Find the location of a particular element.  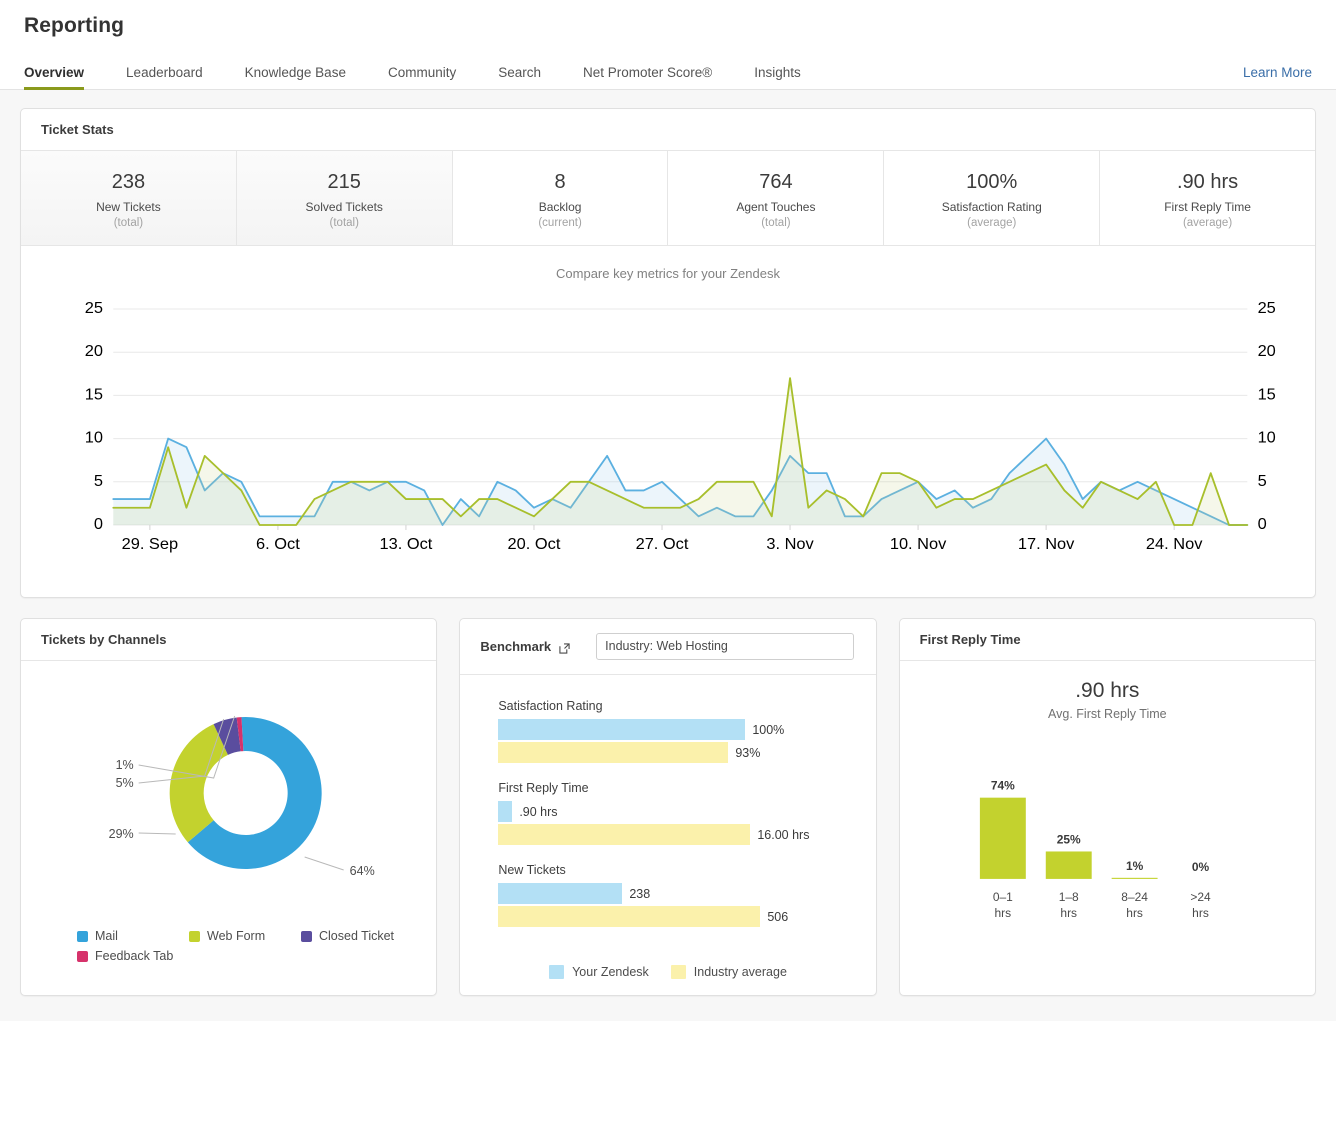

stat-first-reply-time: .90 hrs First Reply Time (average) is located at coordinates (1207, 198).